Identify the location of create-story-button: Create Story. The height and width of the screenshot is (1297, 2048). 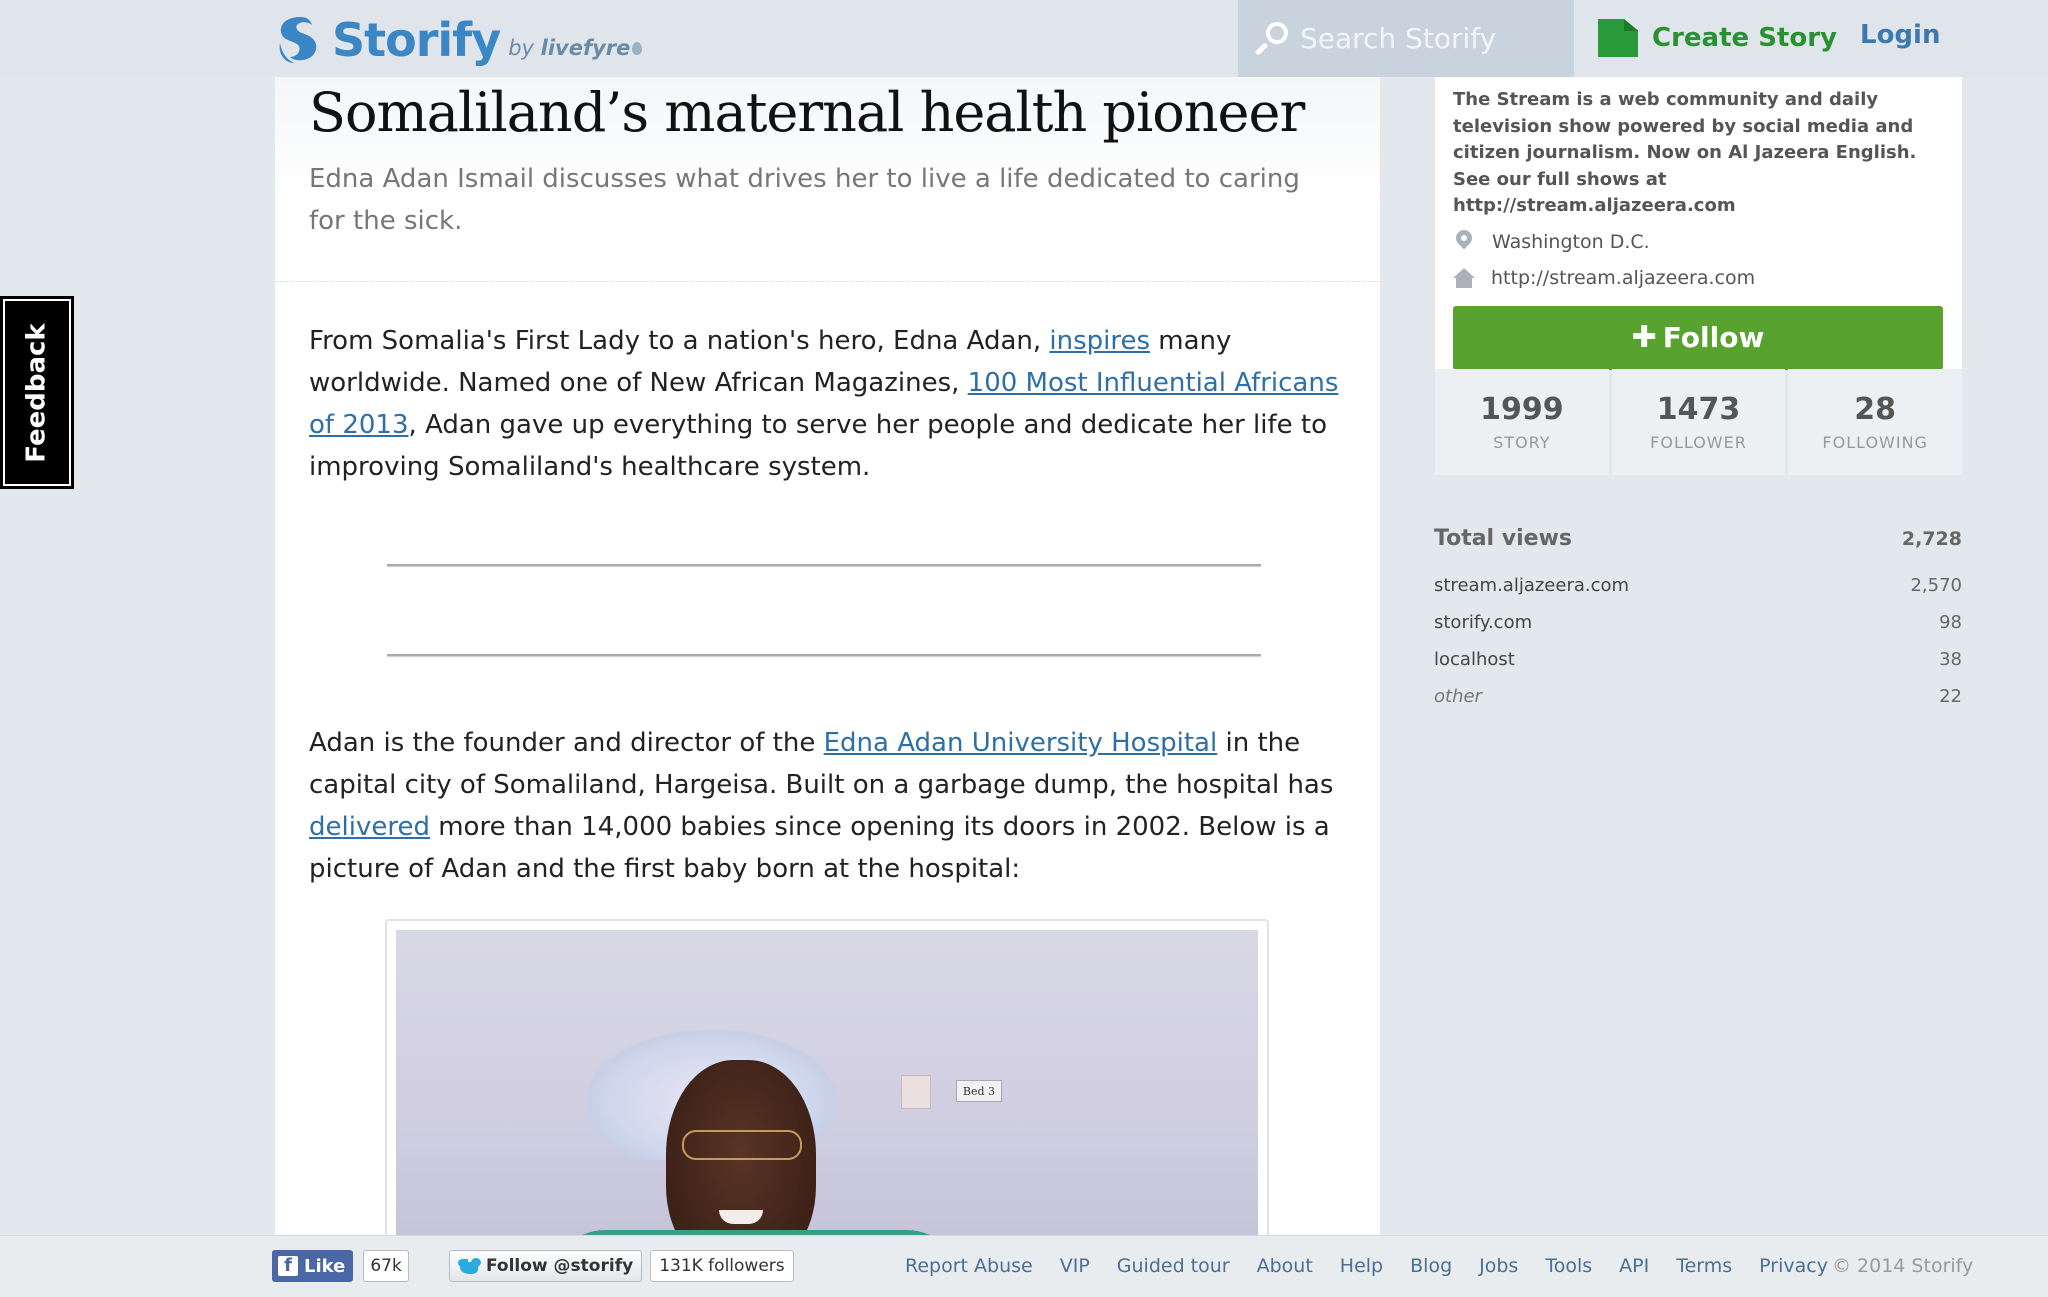
(1717, 38).